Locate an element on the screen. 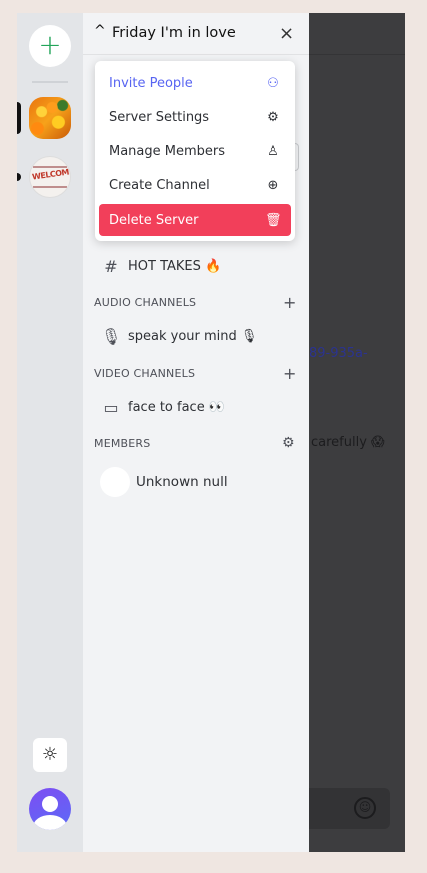  channel-speak-your-mind: 🎙 speak your mind 🎙 is located at coordinates (179, 336).